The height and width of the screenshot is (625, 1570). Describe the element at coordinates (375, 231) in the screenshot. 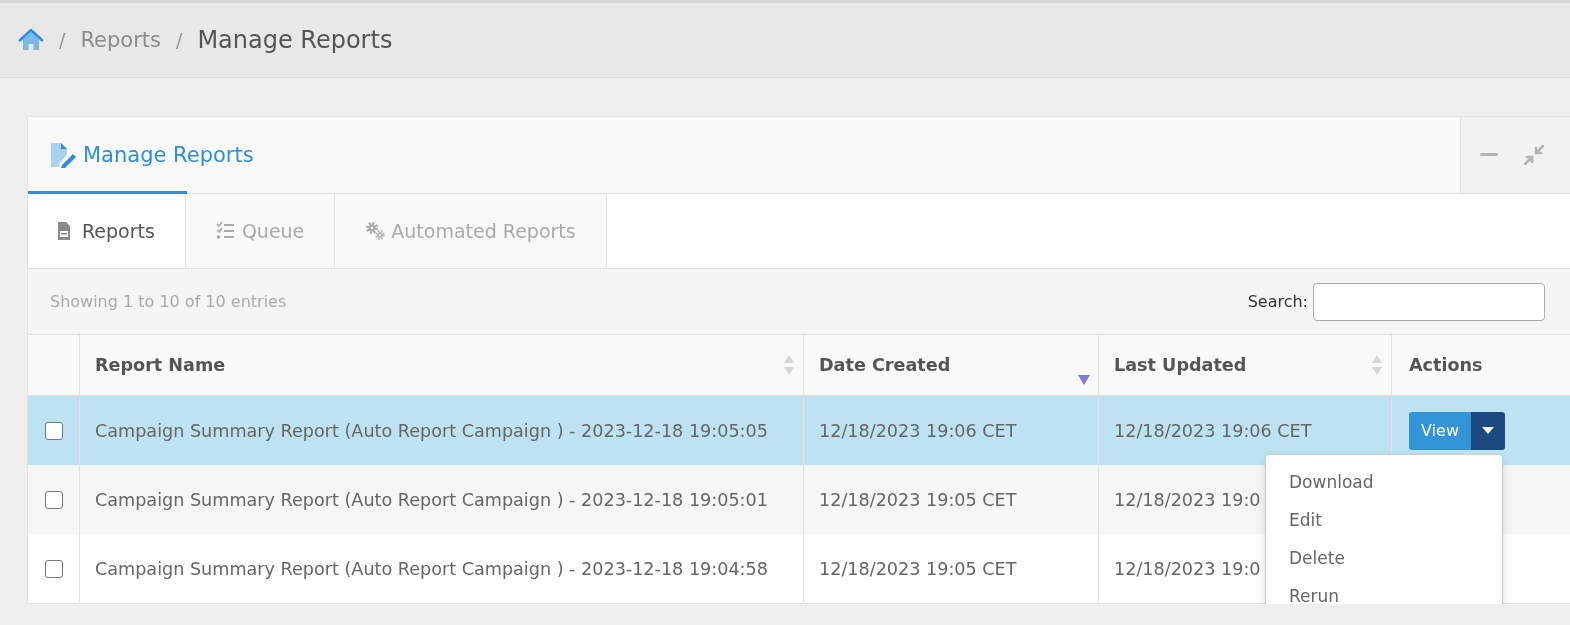

I see `gears-icon` at that location.